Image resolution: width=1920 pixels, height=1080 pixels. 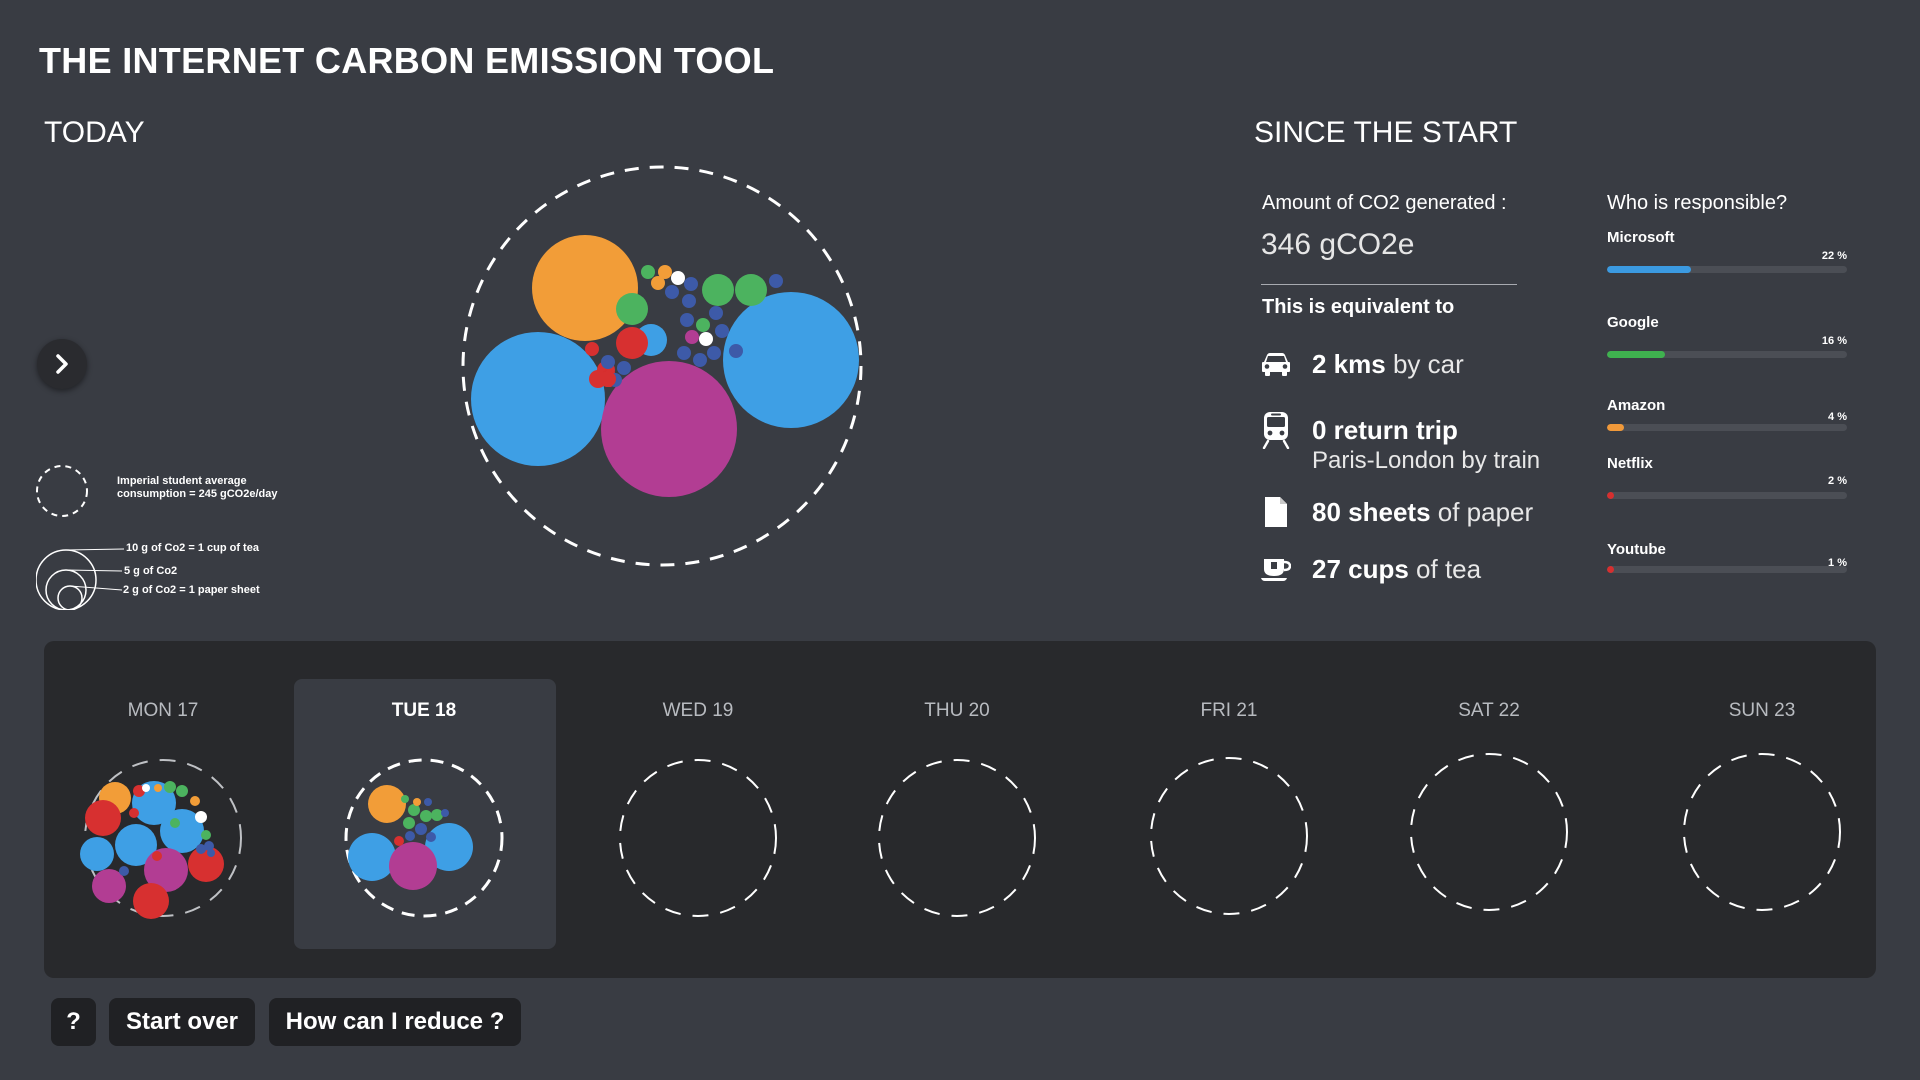 I want to click on day-label: SUN 23, so click(x=1762, y=711).